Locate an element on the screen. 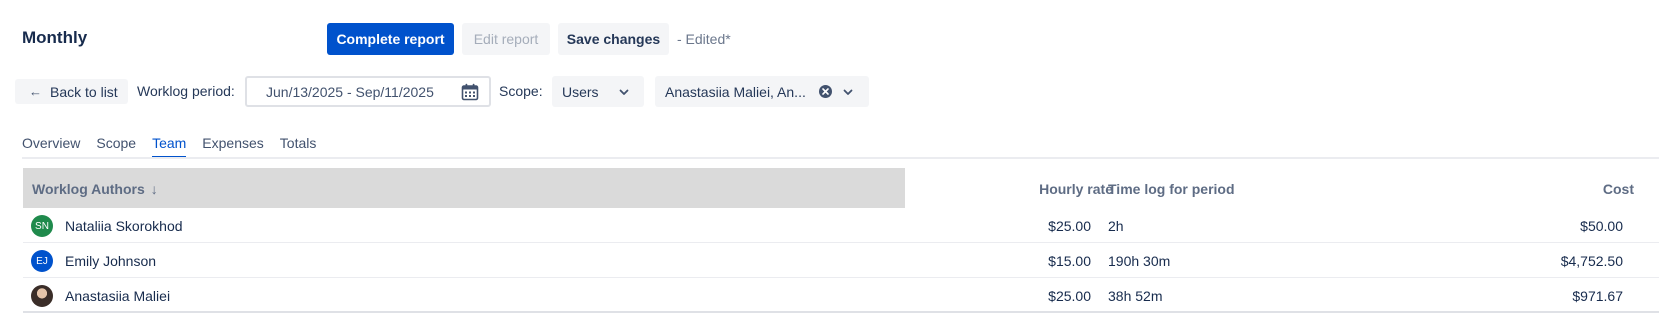 Image resolution: width=1659 pixels, height=320 pixels. tab-bar: Overview Scope Team Expenses Totals is located at coordinates (177, 146).